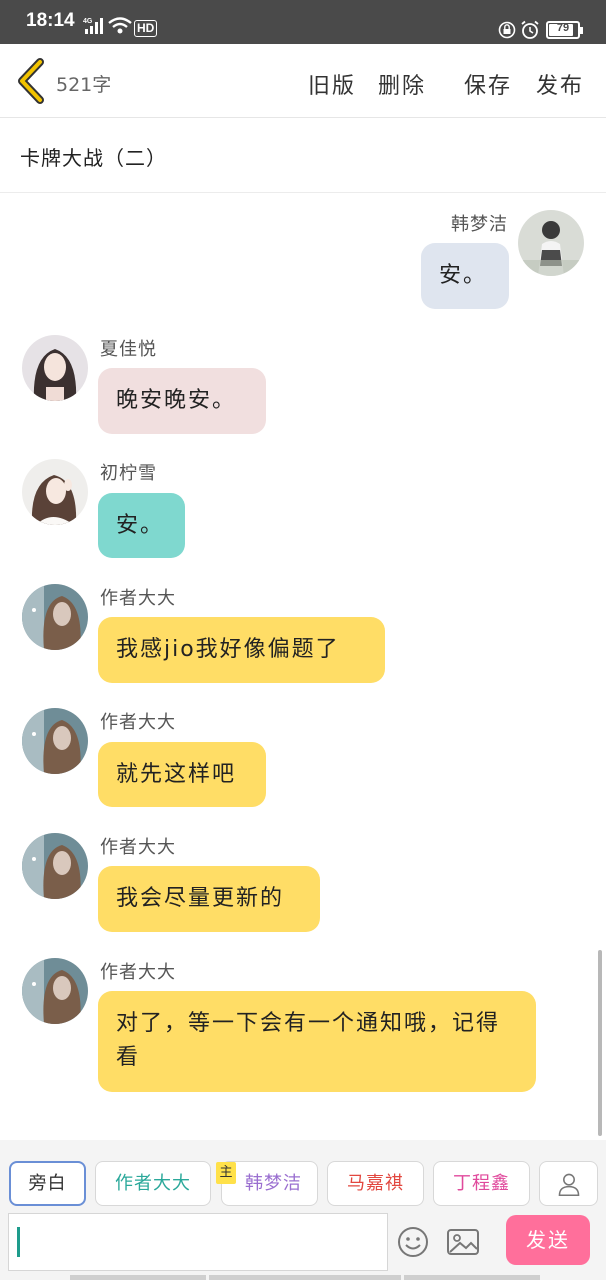 Image resolution: width=606 pixels, height=1280 pixels. What do you see at coordinates (88, 21) in the screenshot?
I see `svg-text: 4G` at bounding box center [88, 21].